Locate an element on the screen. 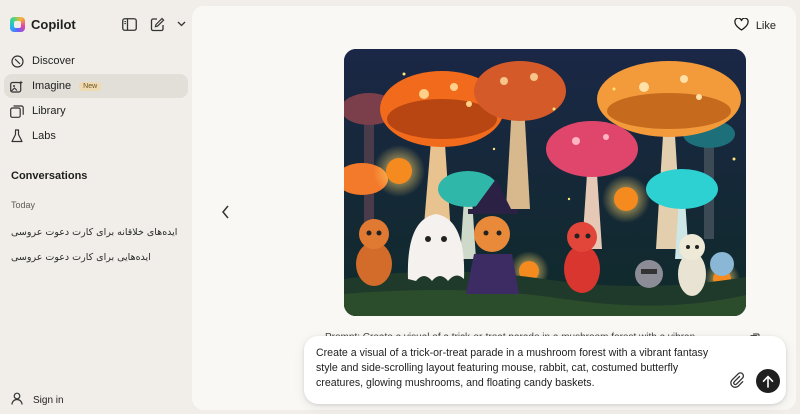  today-group-label: Today is located at coordinates (23, 205).